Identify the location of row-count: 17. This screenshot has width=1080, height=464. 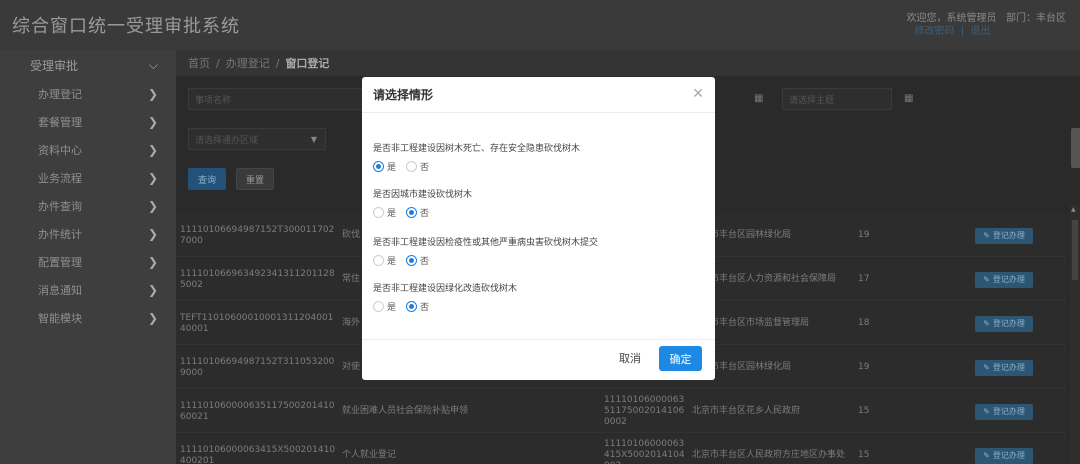
(864, 279).